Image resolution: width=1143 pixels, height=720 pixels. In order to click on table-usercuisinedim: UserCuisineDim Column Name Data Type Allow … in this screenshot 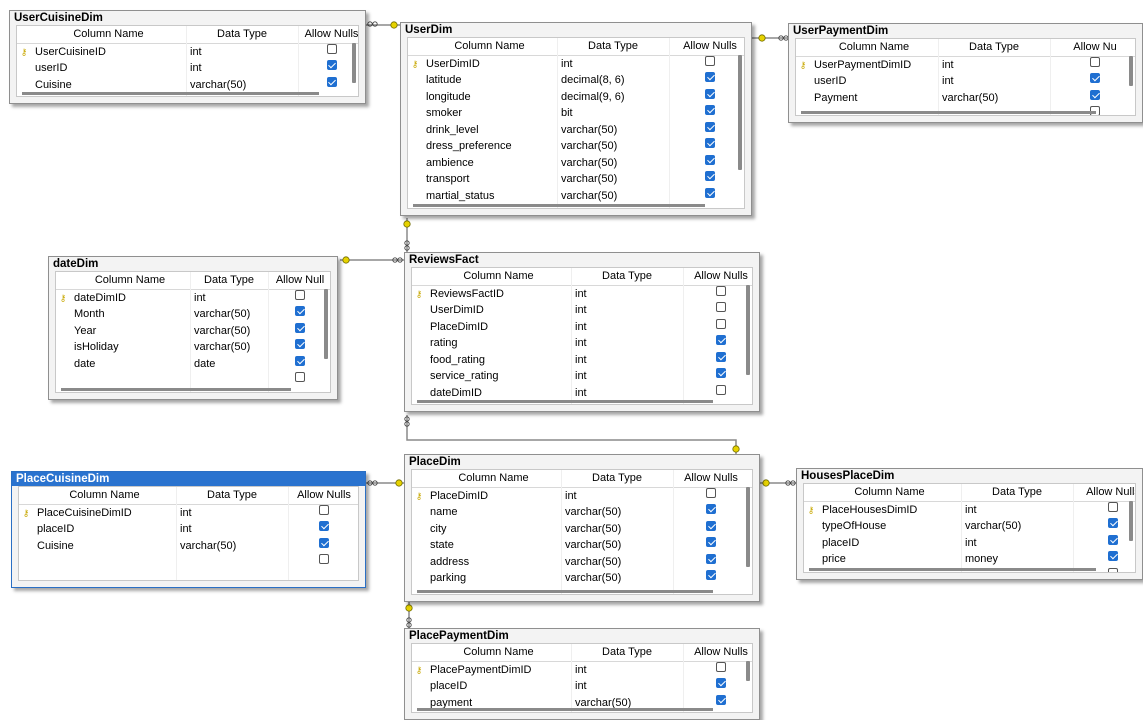, I will do `click(187, 57)`.